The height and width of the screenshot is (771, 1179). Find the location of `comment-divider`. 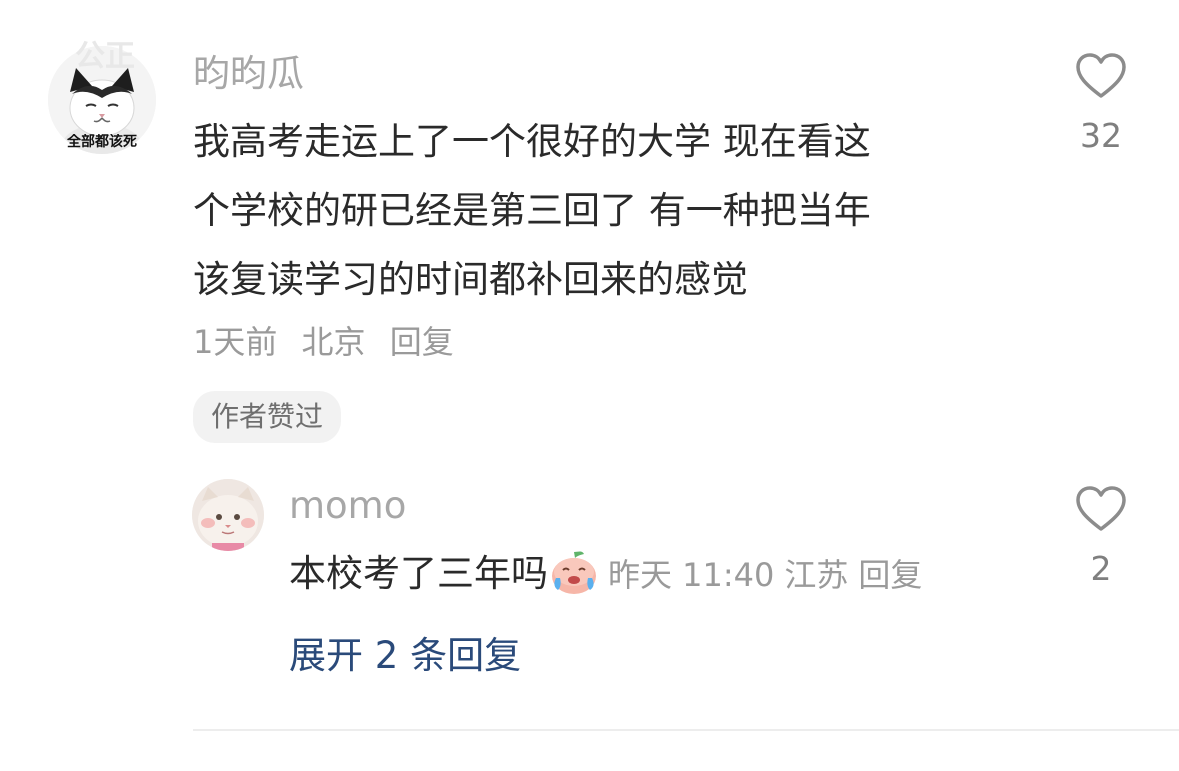

comment-divider is located at coordinates (686, 730).